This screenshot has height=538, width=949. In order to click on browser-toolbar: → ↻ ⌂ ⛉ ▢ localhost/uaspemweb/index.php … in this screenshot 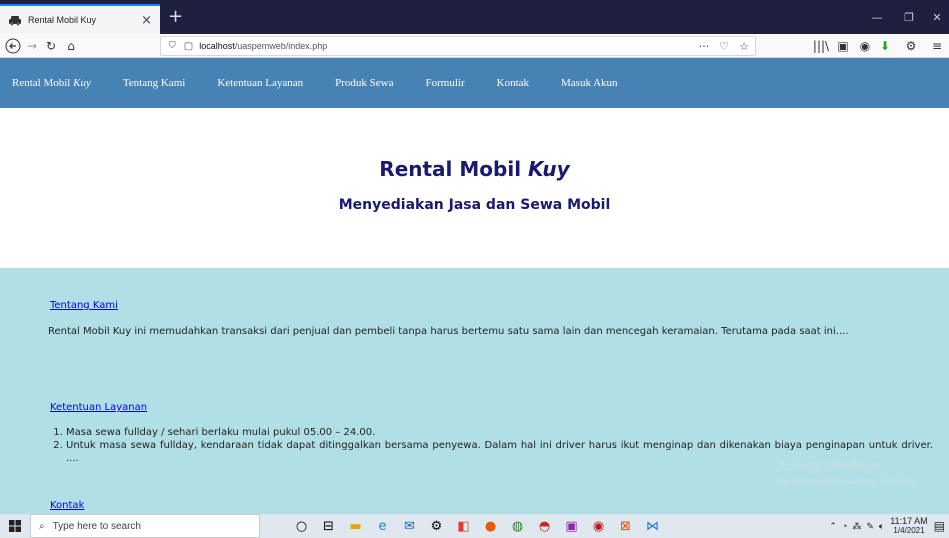, I will do `click(474, 46)`.